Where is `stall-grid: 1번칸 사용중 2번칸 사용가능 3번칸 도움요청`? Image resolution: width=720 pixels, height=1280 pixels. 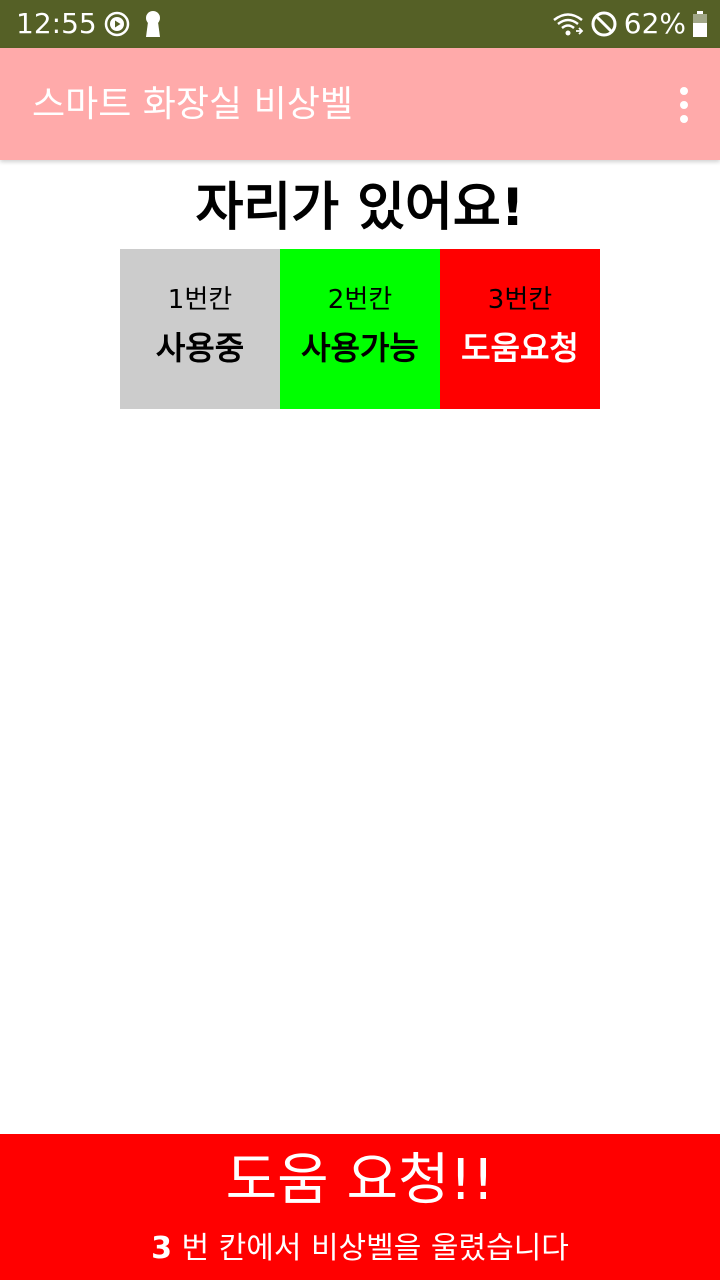
stall-grid: 1번칸 사용중 2번칸 사용가능 3번칸 도움요청 is located at coordinates (360, 329).